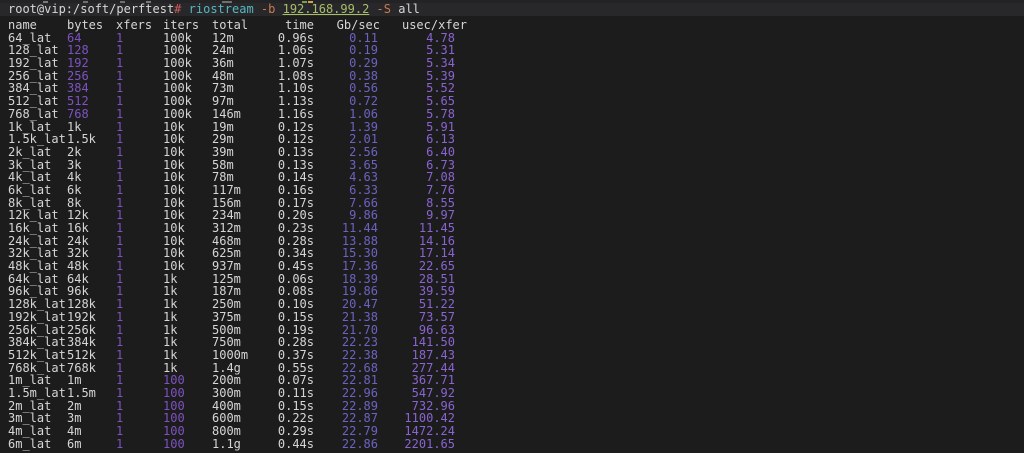 The width and height of the screenshot is (1024, 453). What do you see at coordinates (436, 228) in the screenshot?
I see `cell-usec-xfer: 11.45` at bounding box center [436, 228].